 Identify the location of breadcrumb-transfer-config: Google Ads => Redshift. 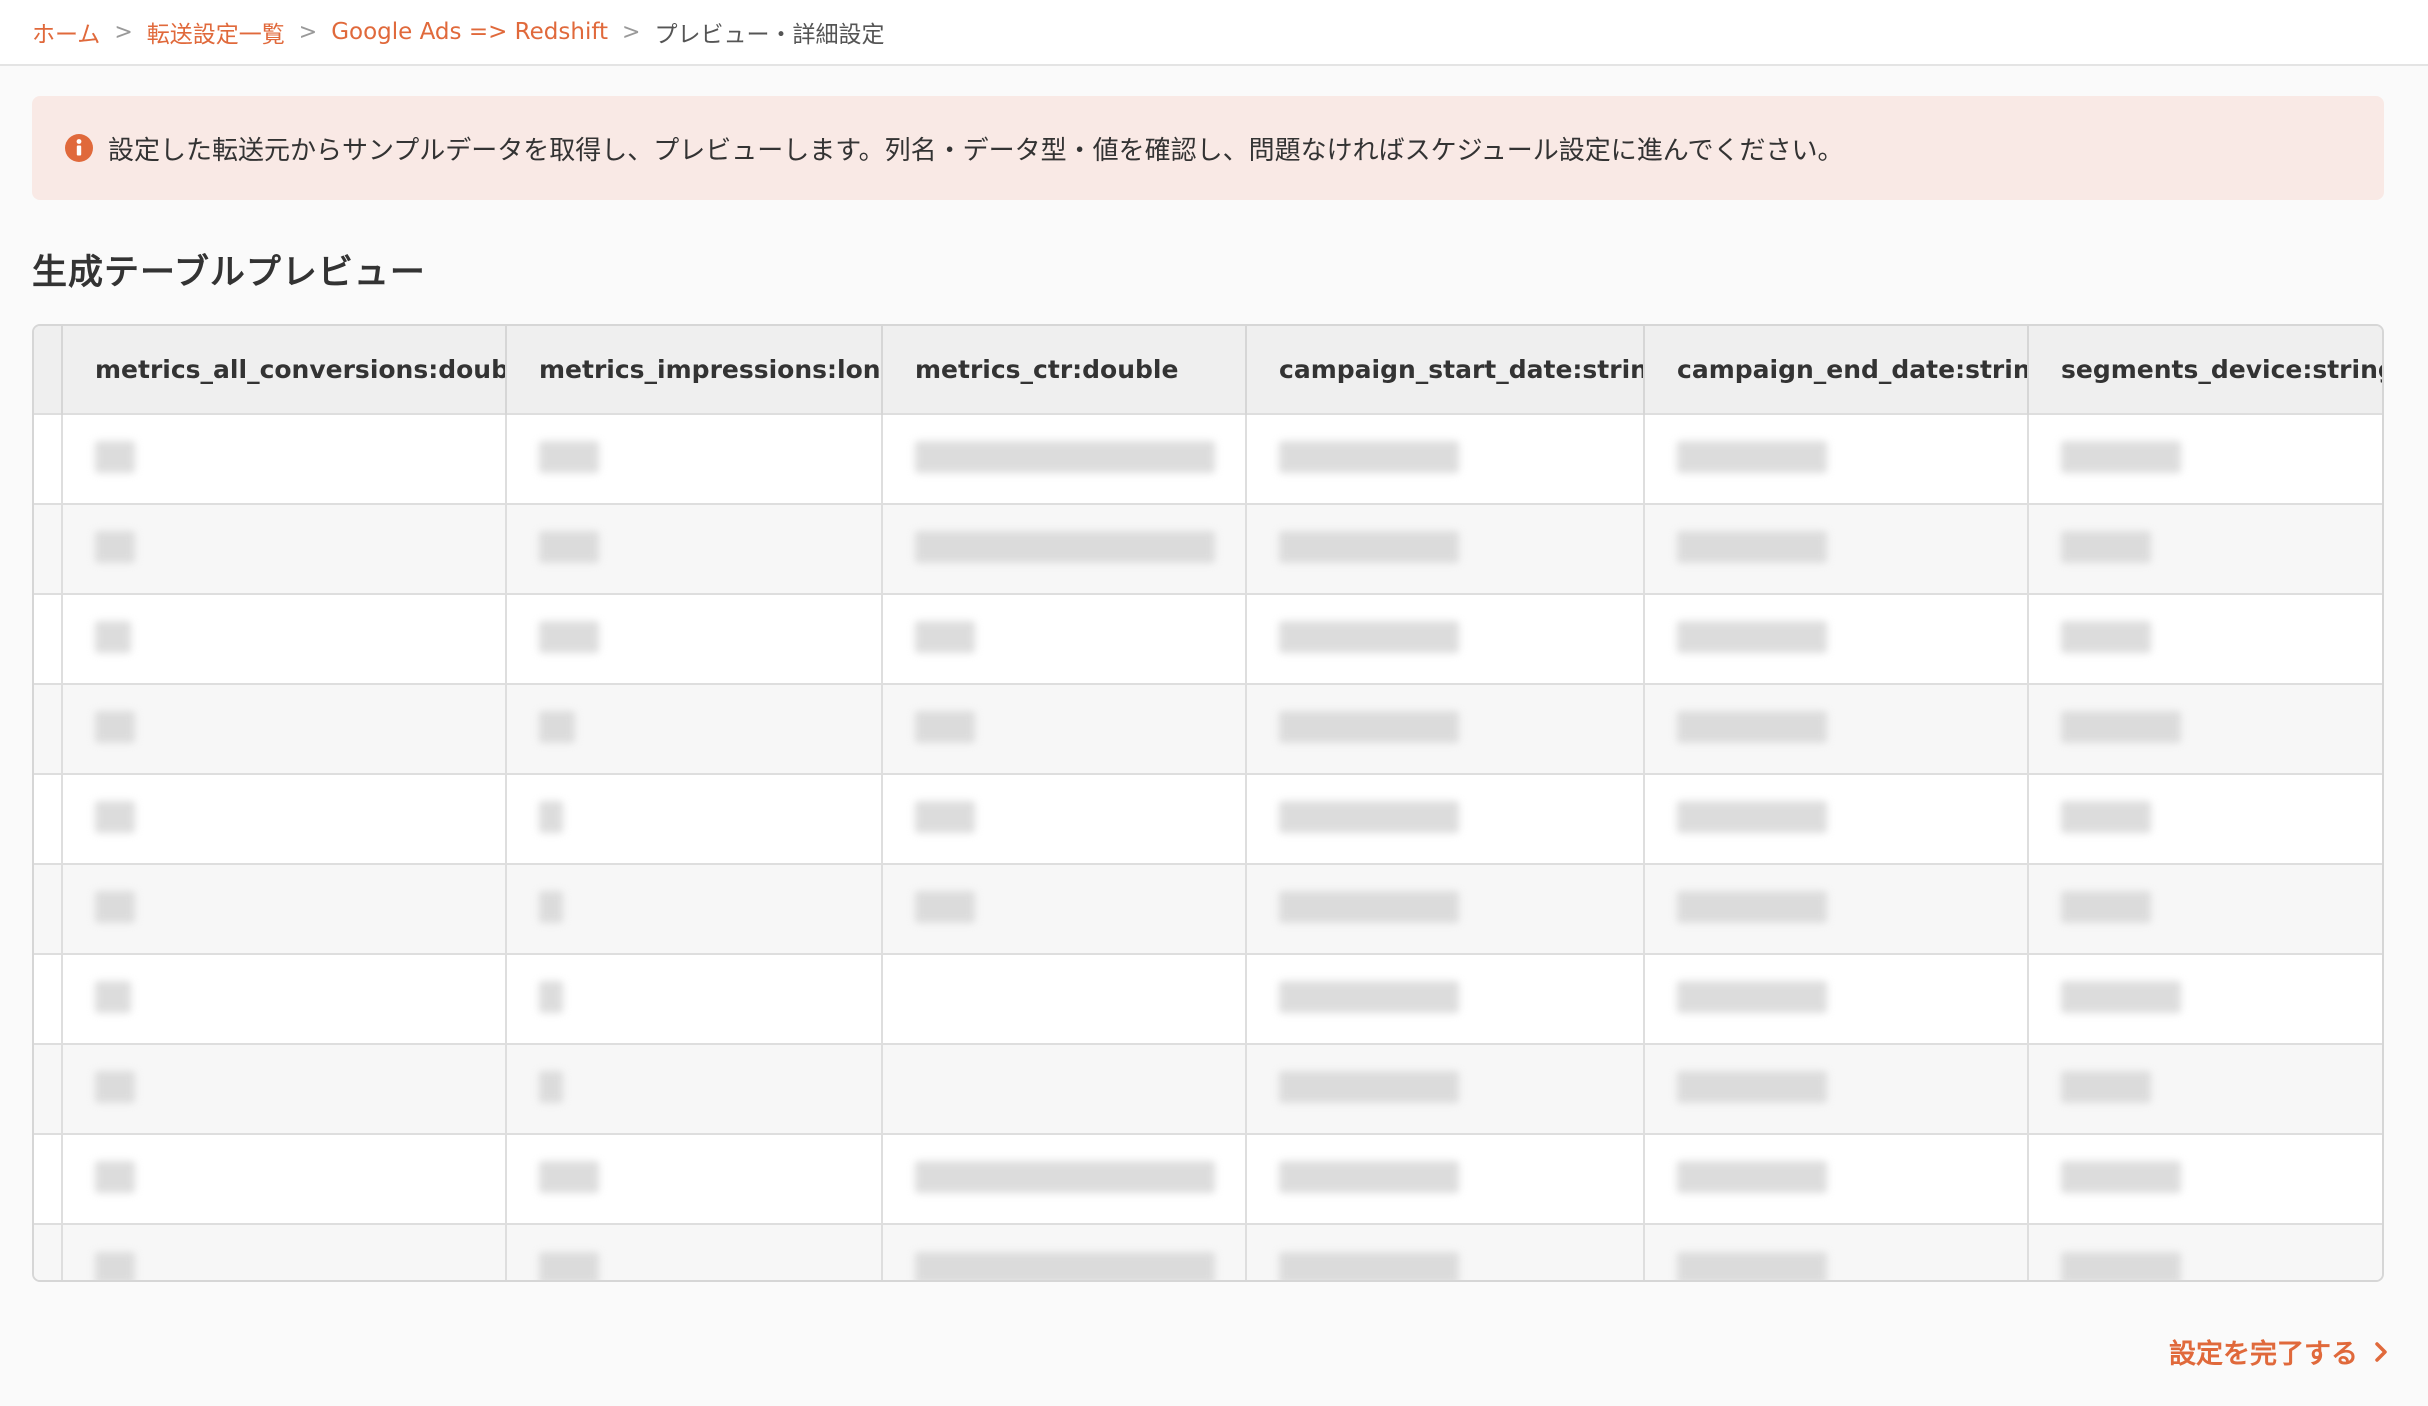
(469, 32).